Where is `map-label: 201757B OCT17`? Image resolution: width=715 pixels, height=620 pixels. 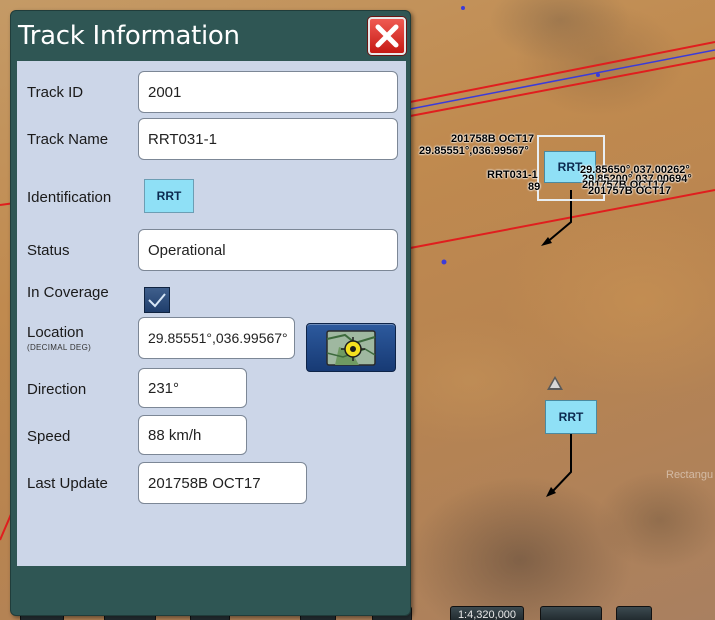 map-label: 201757B OCT17 is located at coordinates (630, 191).